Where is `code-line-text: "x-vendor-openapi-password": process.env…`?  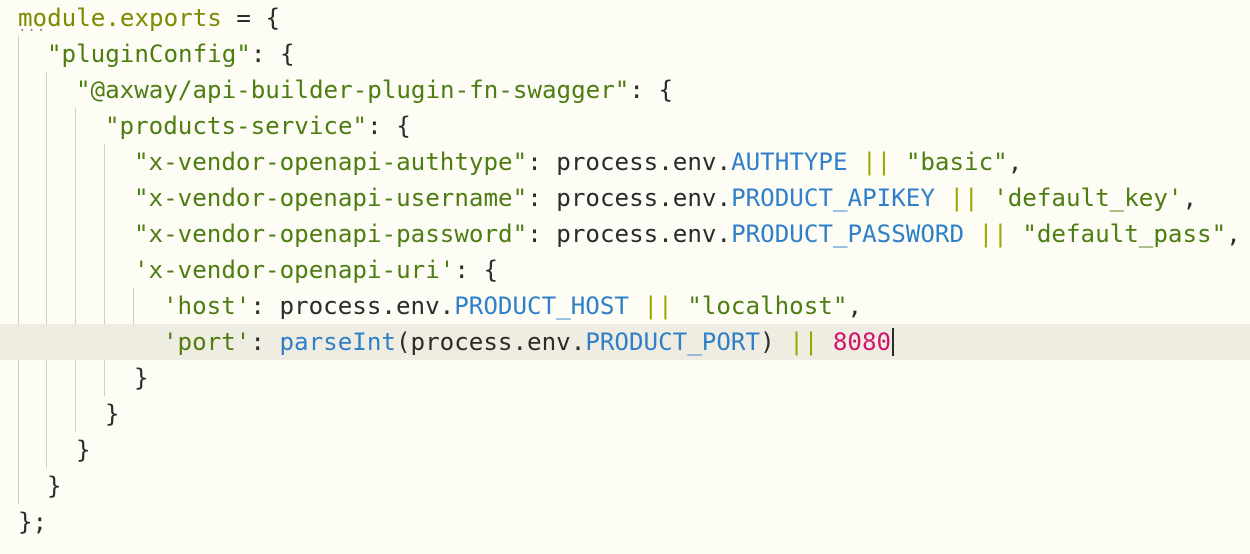 code-line-text: "x-vendor-openapi-password": process.env… is located at coordinates (687, 234).